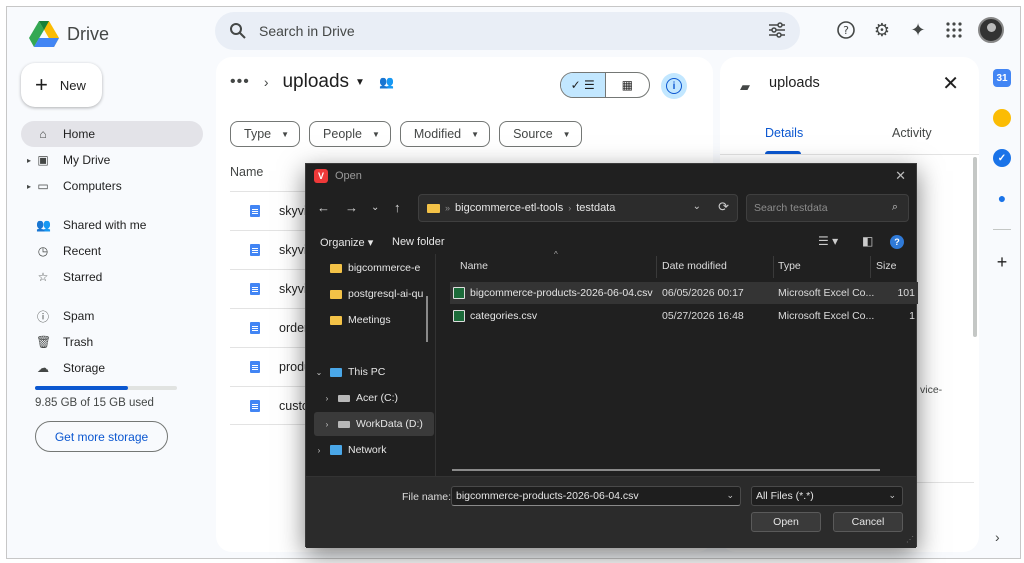 The width and height of the screenshot is (1024, 563). I want to click on more-path-icon: •••, so click(240, 82).